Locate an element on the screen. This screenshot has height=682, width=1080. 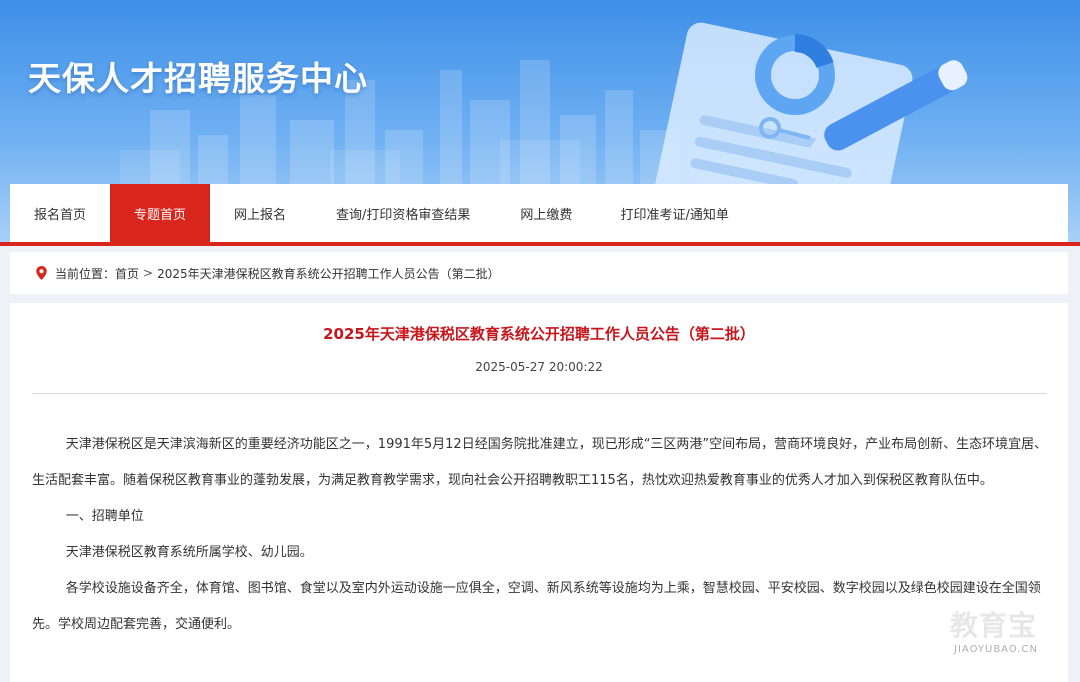
nav-item-qualification-results: 查询/打印资格审查结果 is located at coordinates (403, 213).